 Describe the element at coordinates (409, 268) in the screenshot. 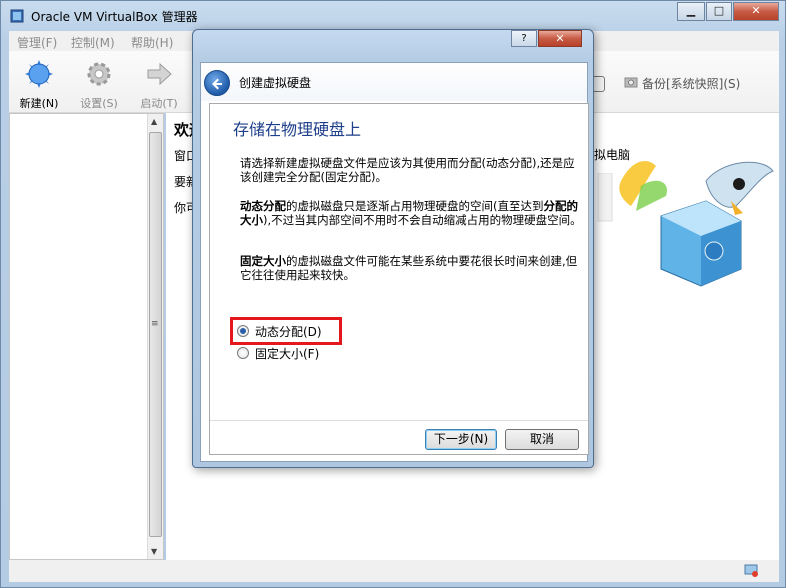

I see `fixed-text: 的虚拟磁盘文件可能在某些系统中要花很长时间来创建,但它往往使用起来较快。` at that location.